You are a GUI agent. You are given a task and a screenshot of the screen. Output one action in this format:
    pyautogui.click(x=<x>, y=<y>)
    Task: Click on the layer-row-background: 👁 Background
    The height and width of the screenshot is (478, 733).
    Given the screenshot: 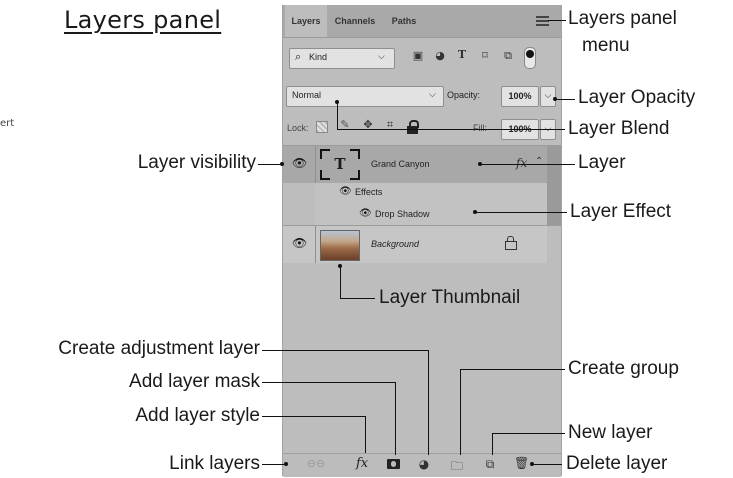 What is the action you would take?
    pyautogui.click(x=415, y=244)
    